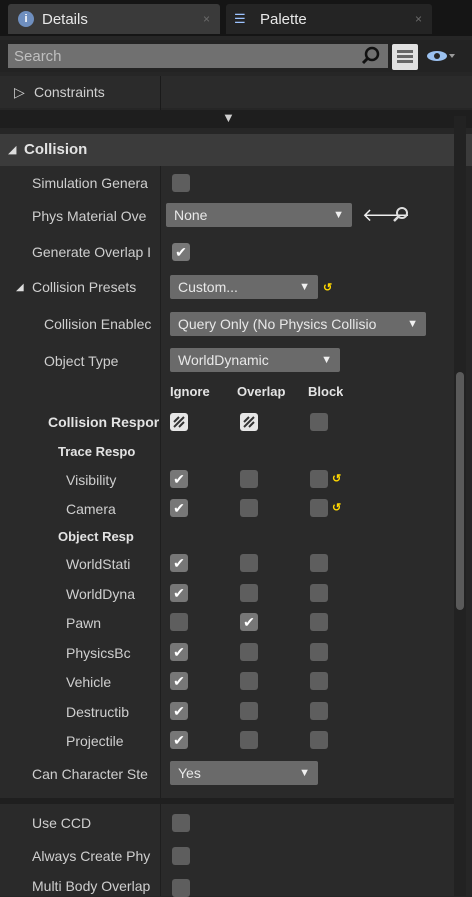 This screenshot has height=897, width=472. Describe the element at coordinates (329, 19) in the screenshot. I see `tab-palette: ☰ Palette ×` at that location.